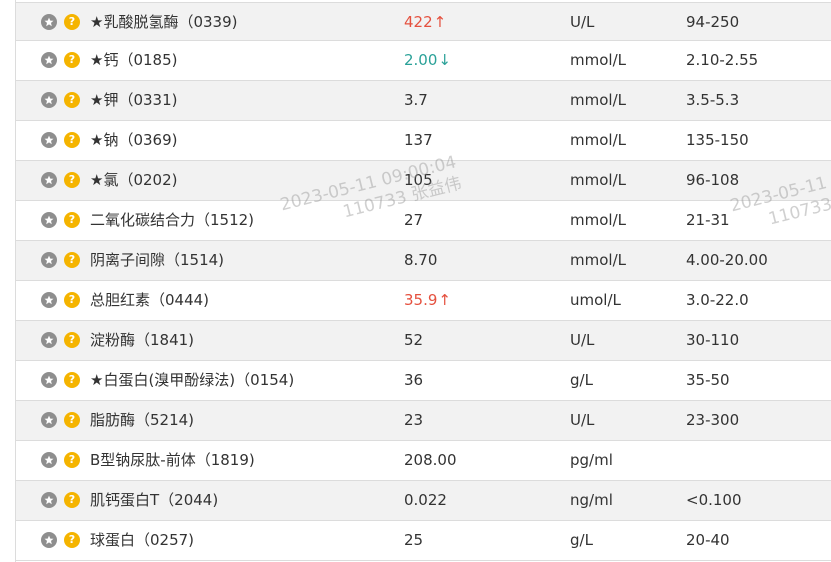 The height and width of the screenshot is (562, 831). Describe the element at coordinates (134, 100) in the screenshot. I see `test-name: ★钾（0331)` at that location.